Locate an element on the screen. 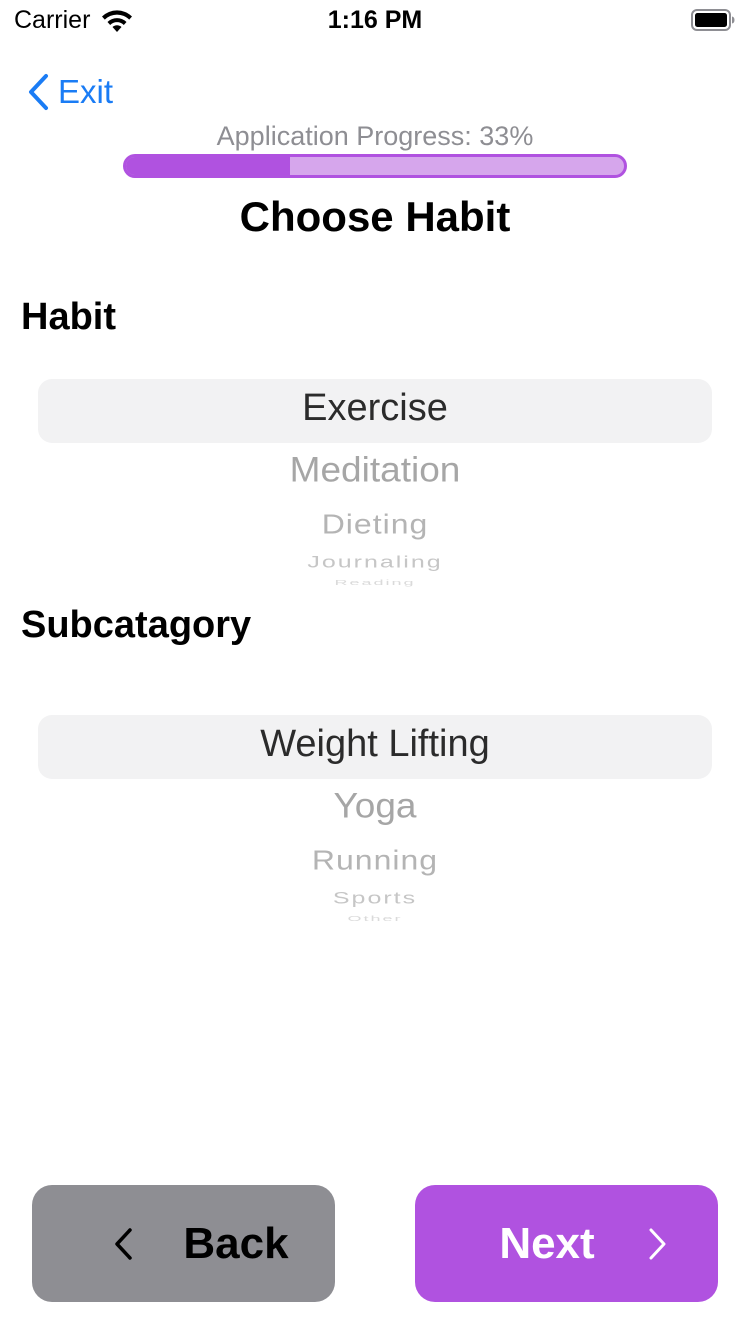 The width and height of the screenshot is (750, 1334). habit-option: Meditation is located at coordinates (375, 470).